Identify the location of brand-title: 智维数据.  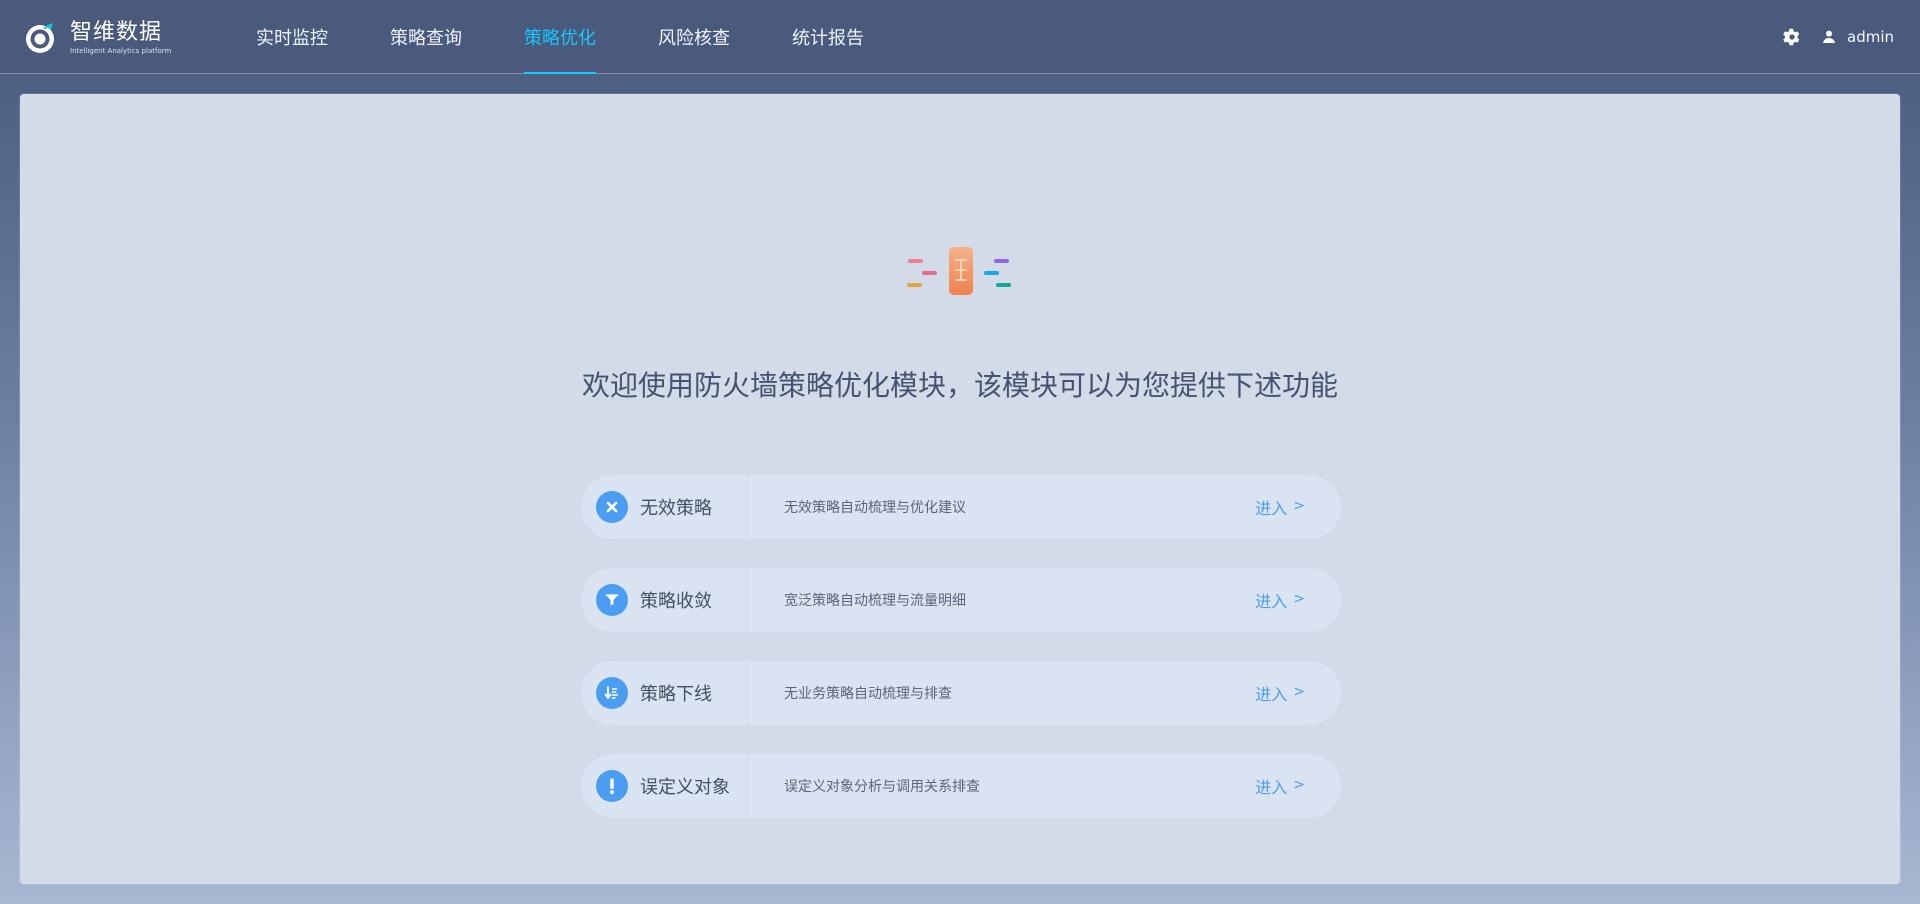
(116, 32).